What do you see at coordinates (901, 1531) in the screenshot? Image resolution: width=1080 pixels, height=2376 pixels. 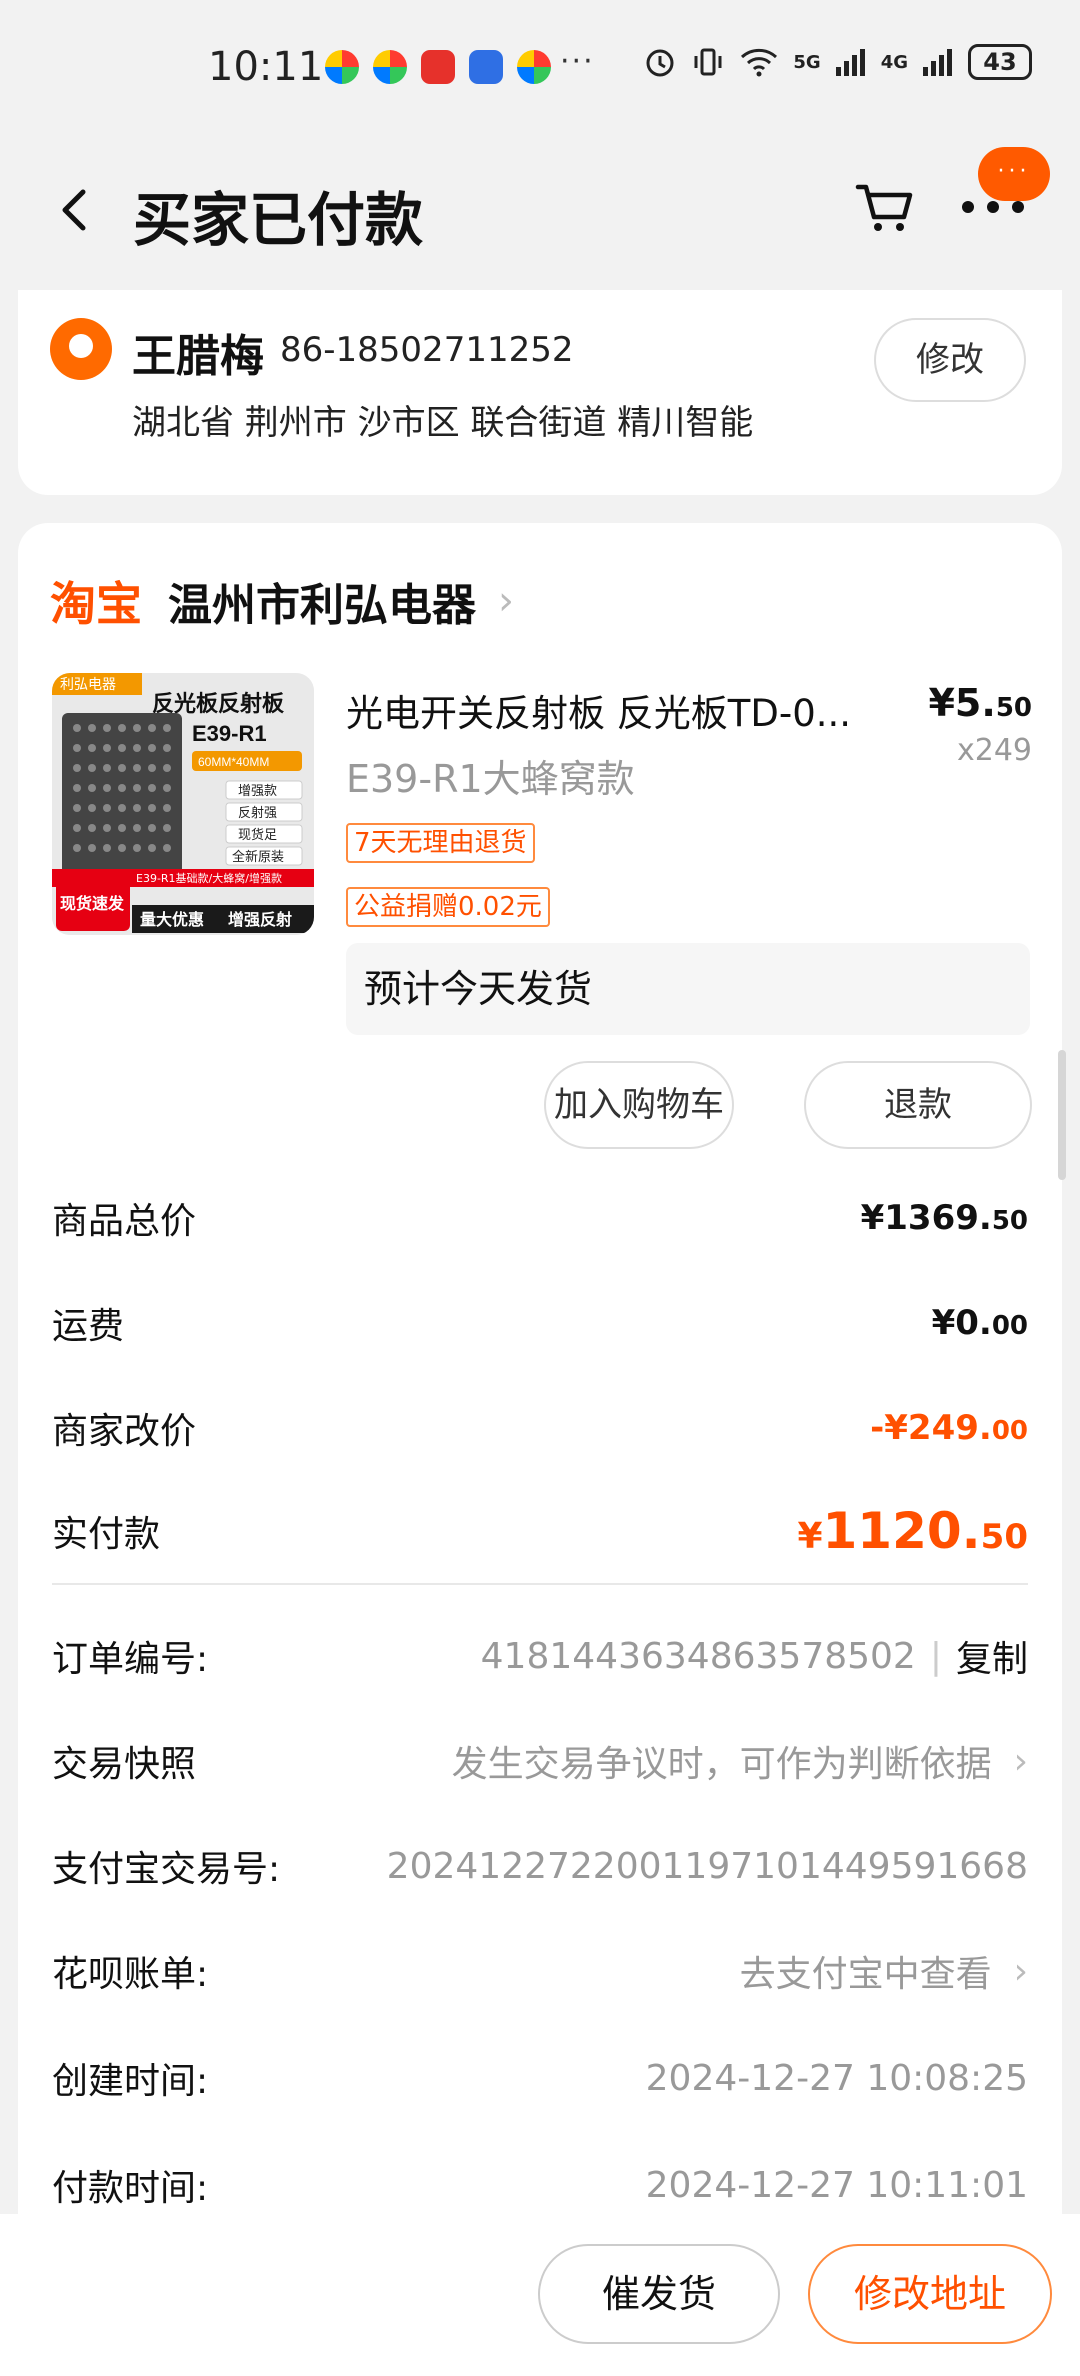 I see `amount-paid-int: 1120.` at bounding box center [901, 1531].